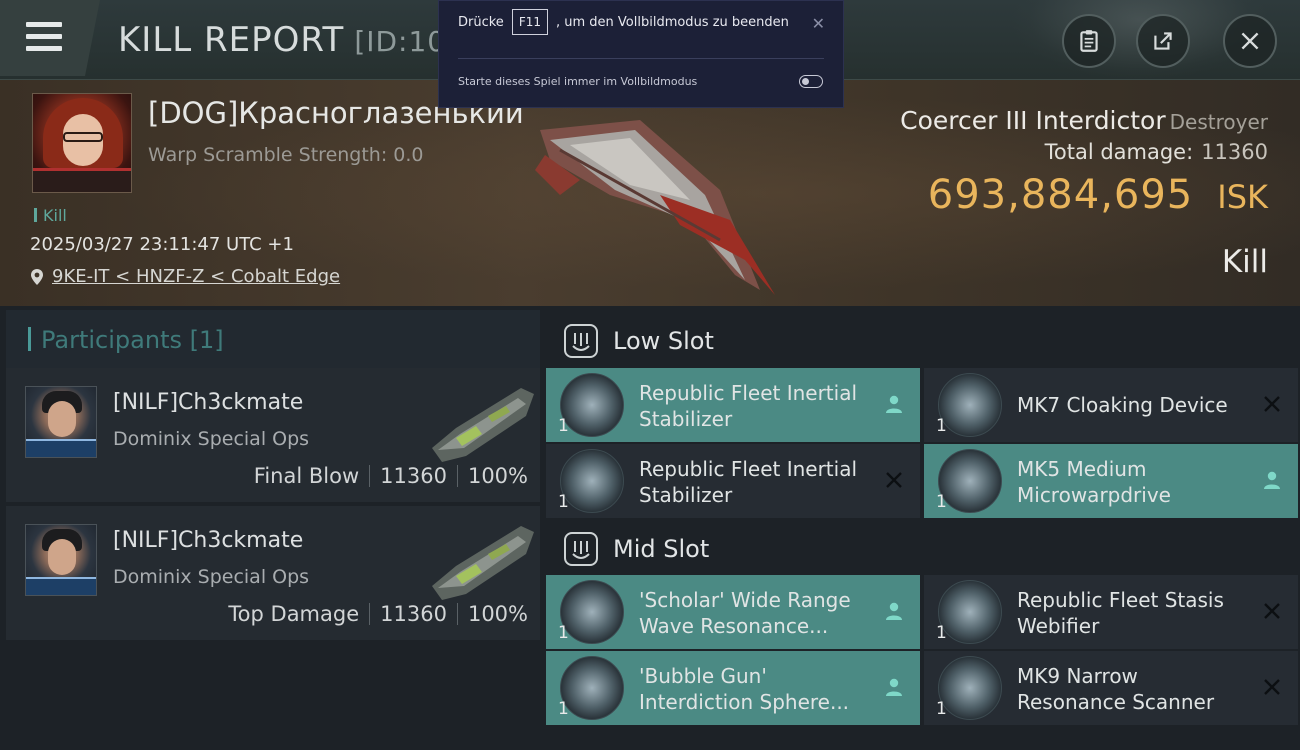 This screenshot has height=750, width=1300. I want to click on warp-scramble-strength: Warp Scramble Strength: 0.0, so click(286, 155).